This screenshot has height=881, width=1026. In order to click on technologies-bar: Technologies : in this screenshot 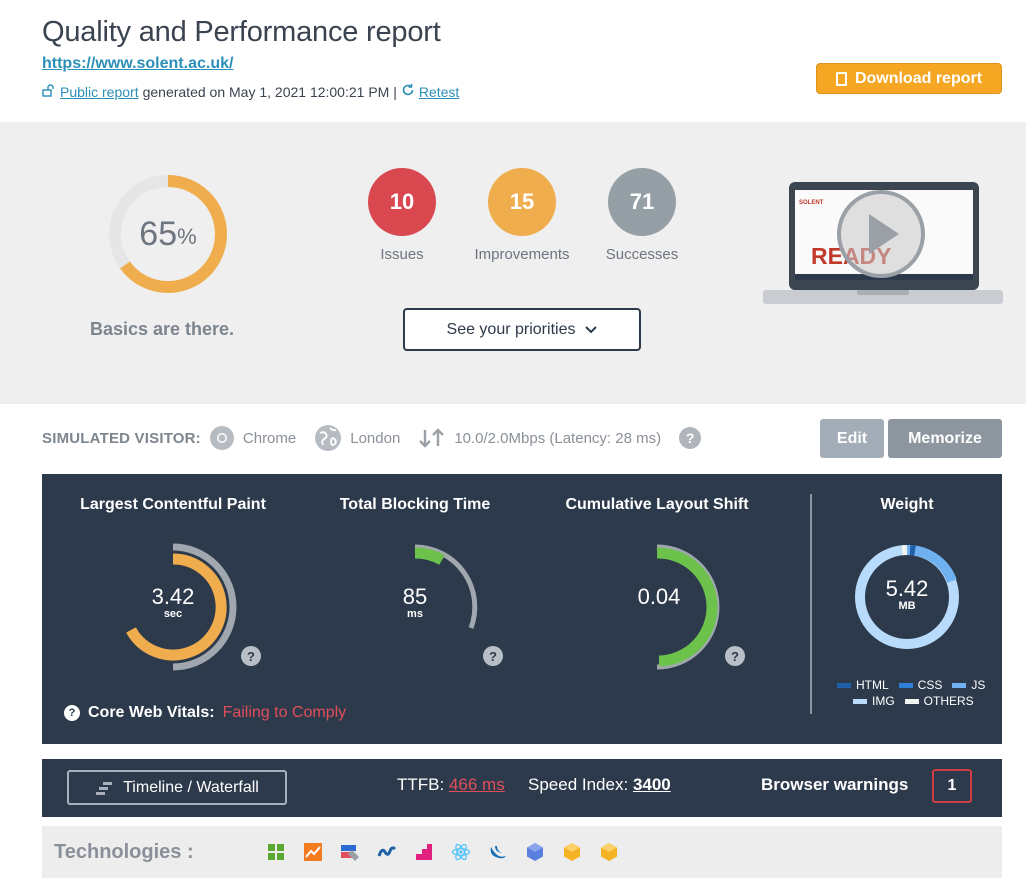, I will do `click(522, 852)`.